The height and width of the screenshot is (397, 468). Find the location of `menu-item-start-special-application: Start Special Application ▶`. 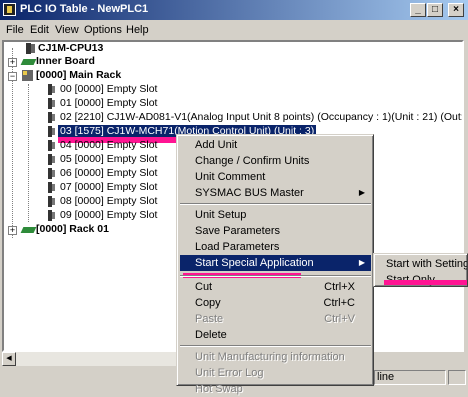

menu-item-start-special-application: Start Special Application ▶ is located at coordinates (275, 263).